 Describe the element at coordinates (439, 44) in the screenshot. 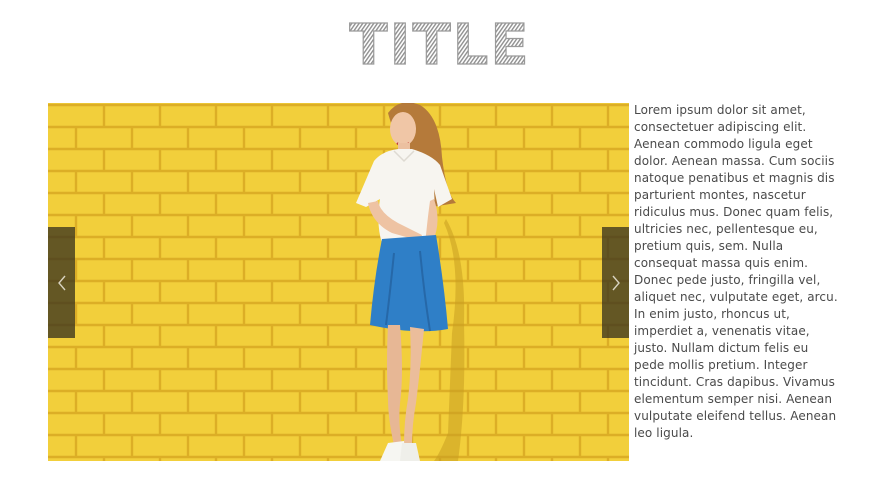

I see `svg-text: TITLE` at that location.